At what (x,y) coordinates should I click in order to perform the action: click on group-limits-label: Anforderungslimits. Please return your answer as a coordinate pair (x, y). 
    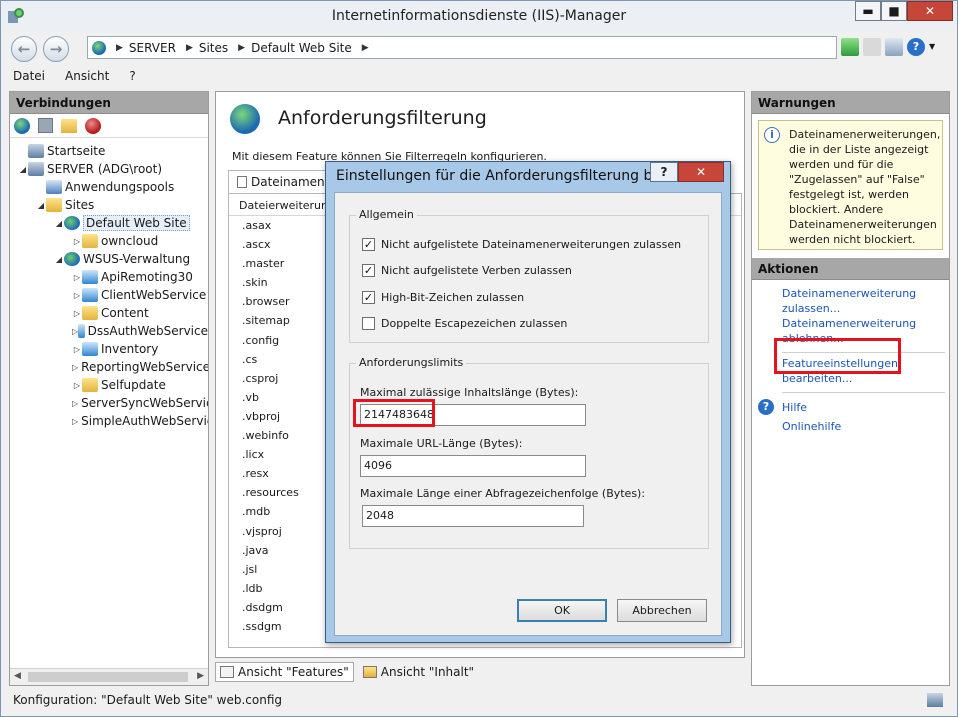
    Looking at the image, I should click on (411, 362).